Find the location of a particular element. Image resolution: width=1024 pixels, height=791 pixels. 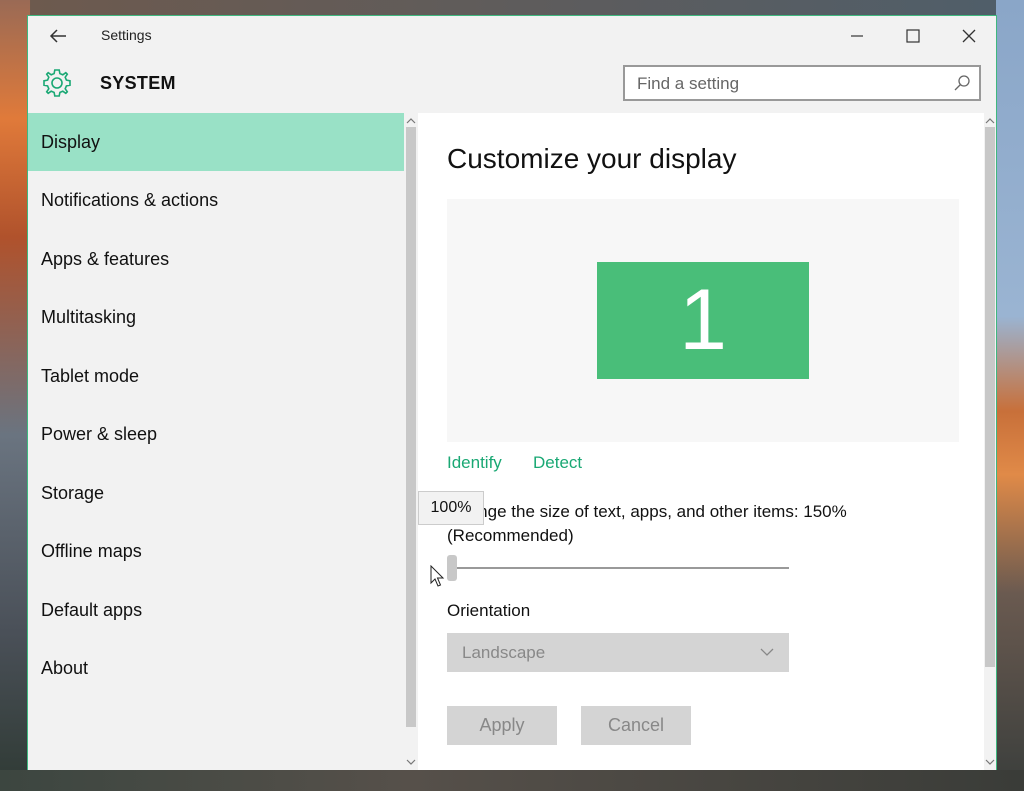

section-title: SYSTEM is located at coordinates (138, 83).